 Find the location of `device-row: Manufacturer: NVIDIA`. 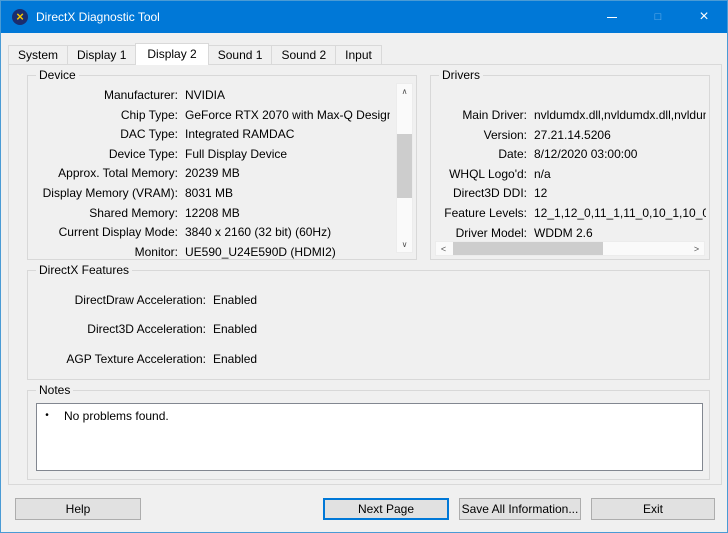

device-row: Manufacturer: NVIDIA is located at coordinates (164, 95).